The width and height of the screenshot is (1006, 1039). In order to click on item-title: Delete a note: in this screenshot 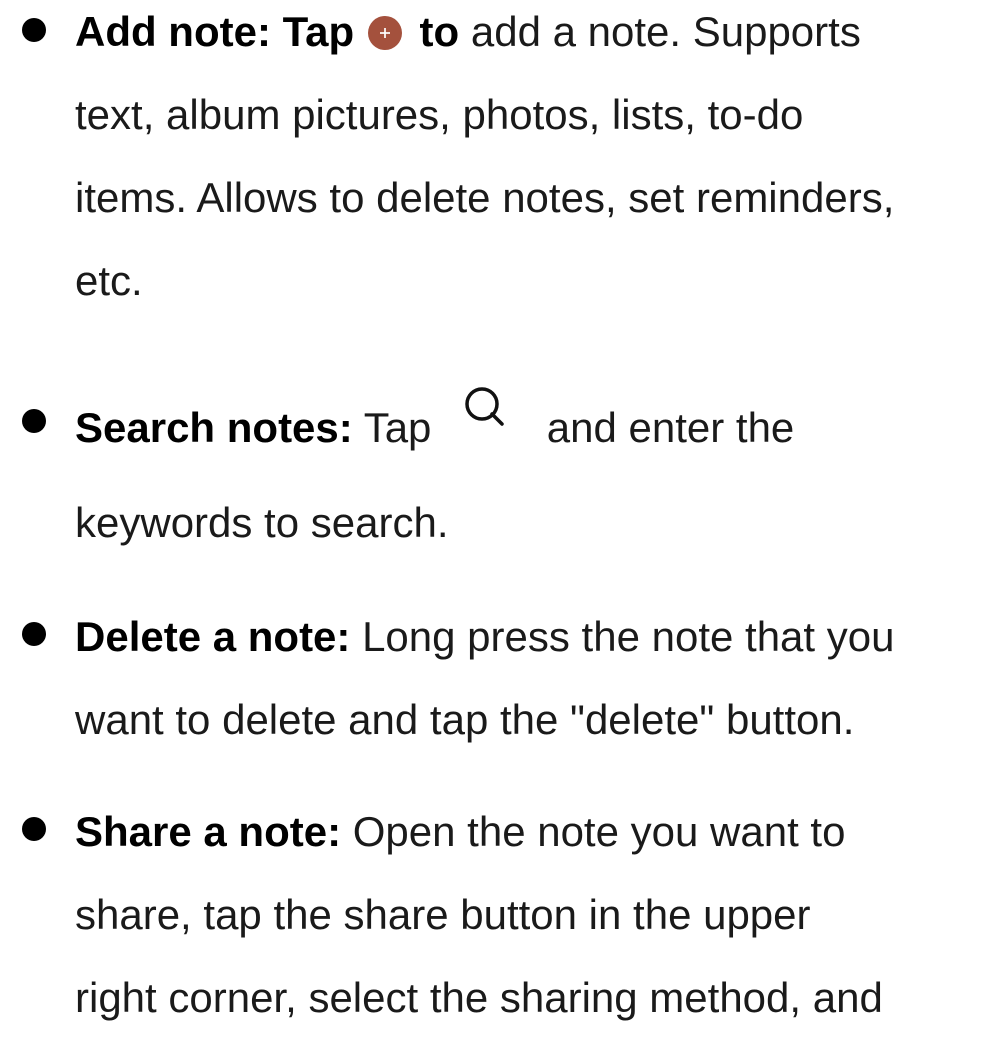, I will do `click(213, 636)`.